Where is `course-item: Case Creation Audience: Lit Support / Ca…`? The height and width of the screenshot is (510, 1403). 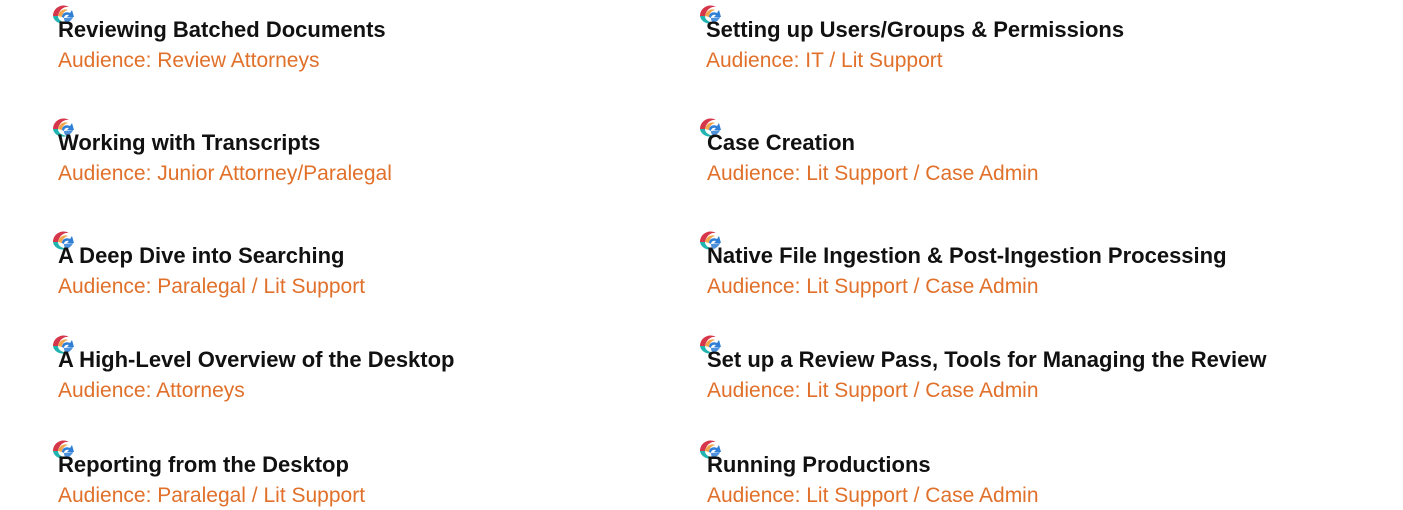 course-item: Case Creation Audience: Lit Support / Ca… is located at coordinates (1042, 150).